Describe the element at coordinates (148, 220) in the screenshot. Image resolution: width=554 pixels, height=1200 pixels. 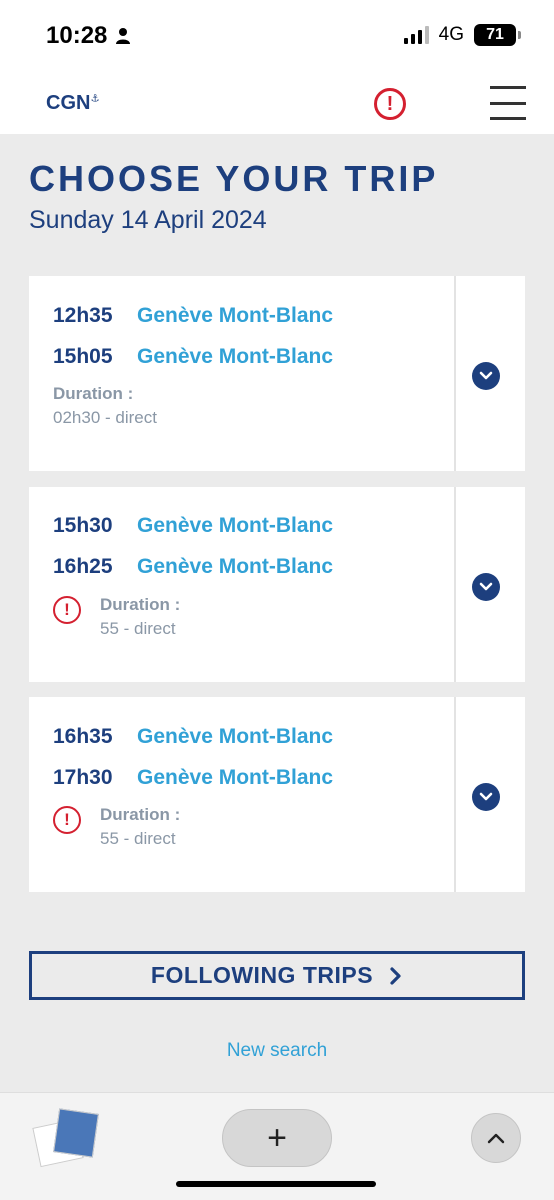
I see `trip-date: Sunday 14 April 2024` at that location.